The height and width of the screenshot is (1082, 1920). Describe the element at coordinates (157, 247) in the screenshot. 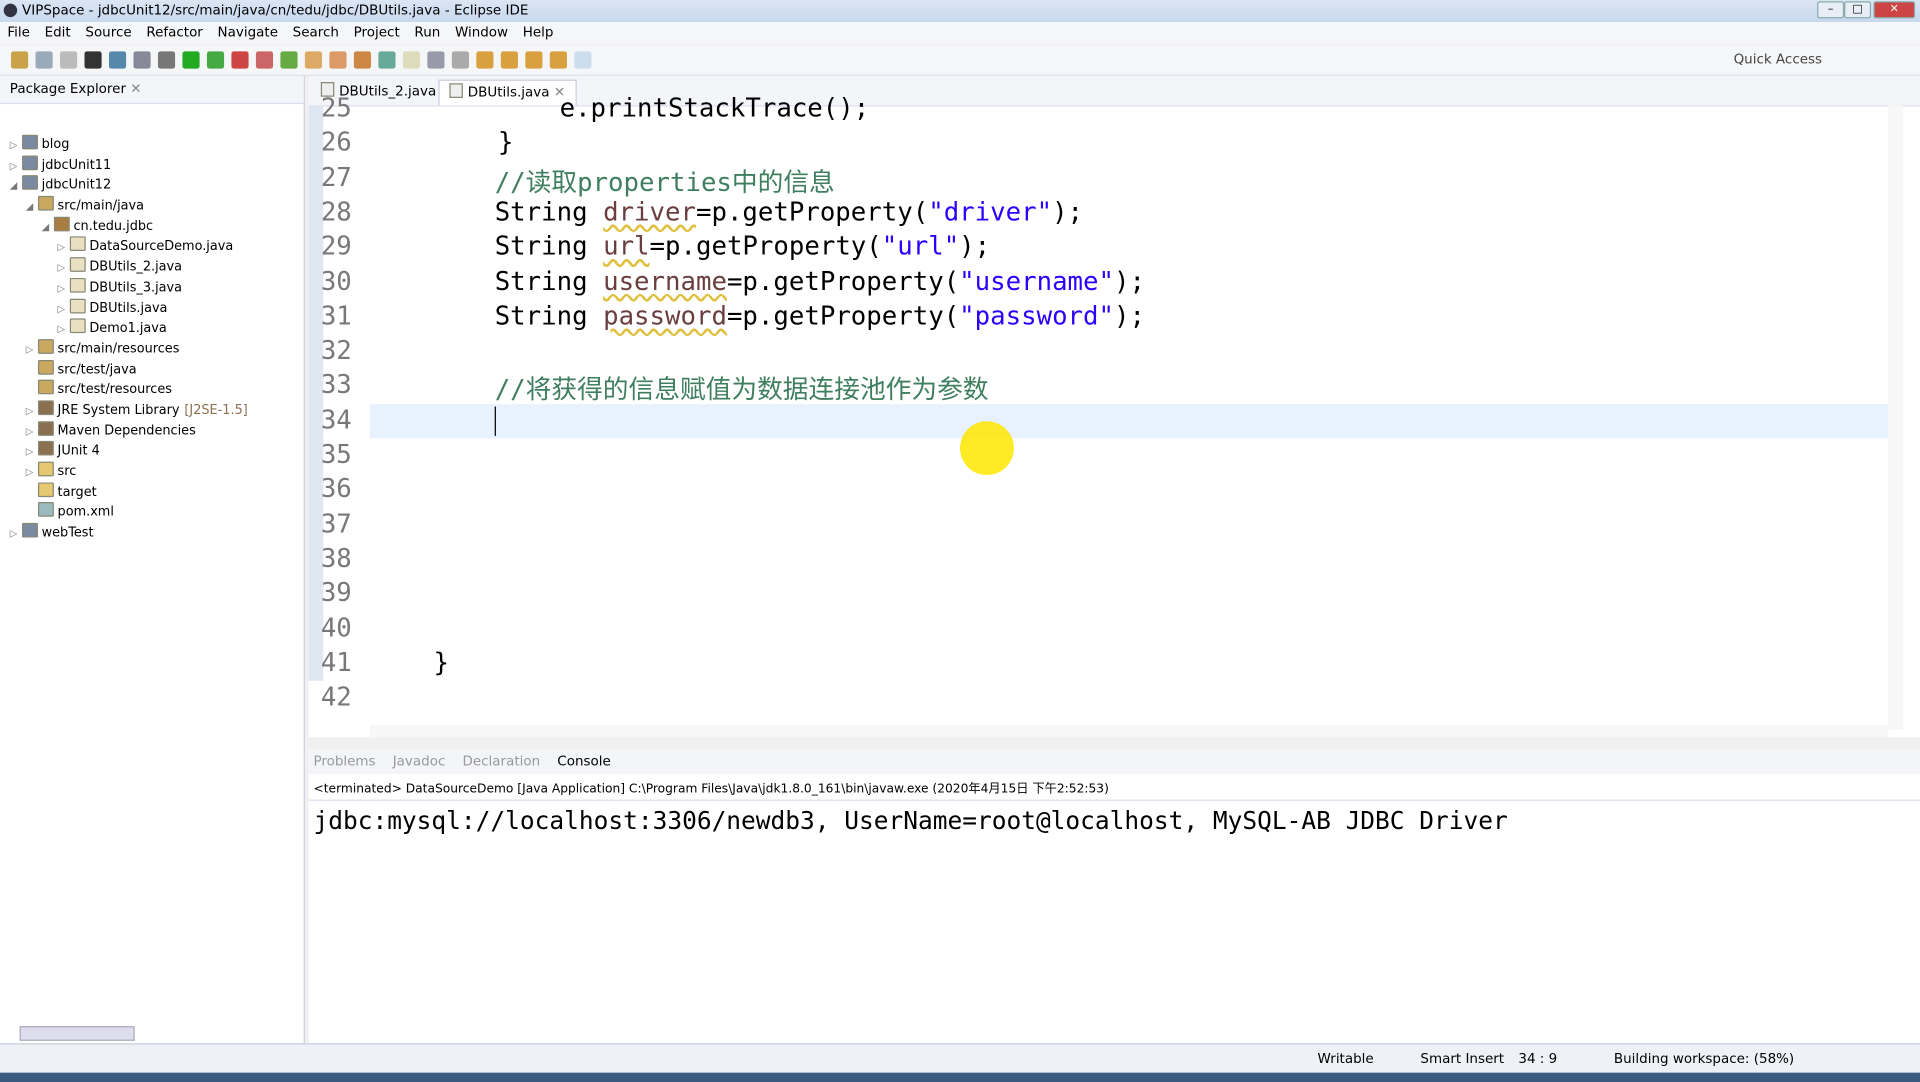

I see `tree-item: ▷ DataSourceDemo.java` at that location.